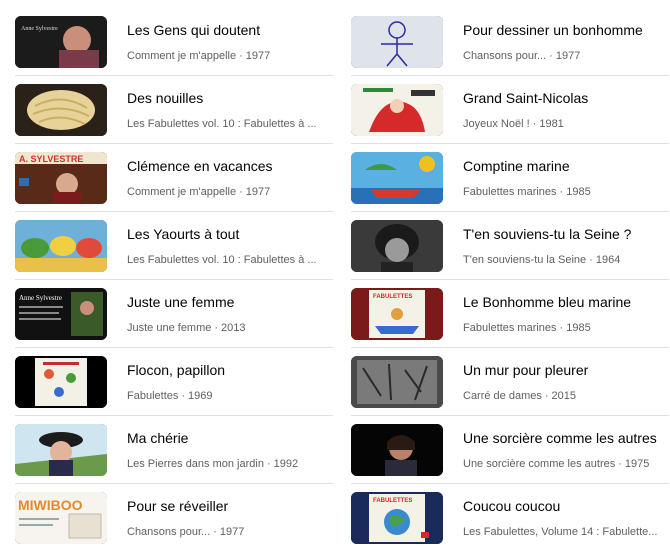 The height and width of the screenshot is (552, 670). I want to click on song-title: Juste une femme, so click(230, 302).